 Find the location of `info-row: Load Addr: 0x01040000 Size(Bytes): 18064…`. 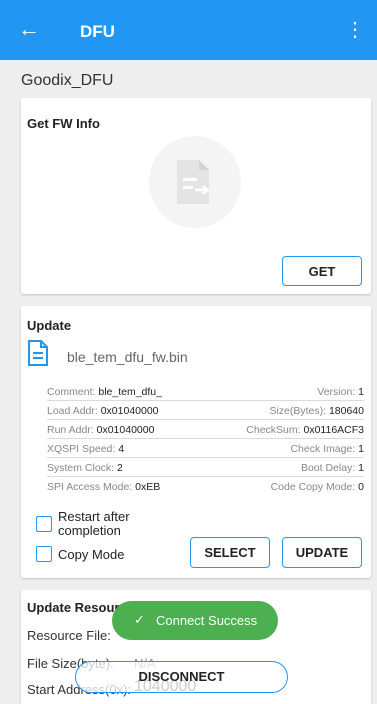

info-row: Load Addr: 0x01040000 Size(Bytes): 18064… is located at coordinates (205, 410).